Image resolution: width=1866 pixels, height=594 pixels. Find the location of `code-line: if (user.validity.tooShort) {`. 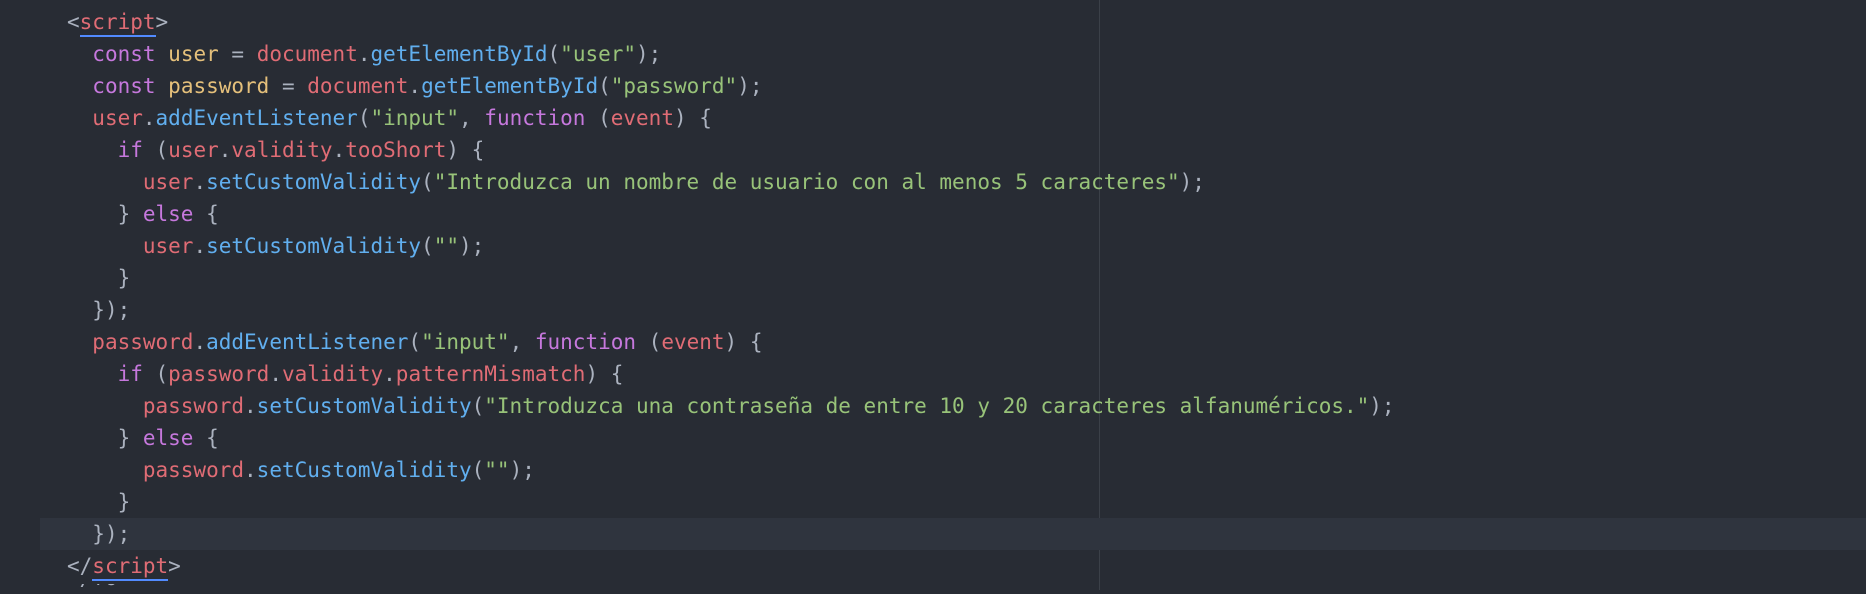

code-line: if (user.validity.tooShort) { is located at coordinates (933, 150).